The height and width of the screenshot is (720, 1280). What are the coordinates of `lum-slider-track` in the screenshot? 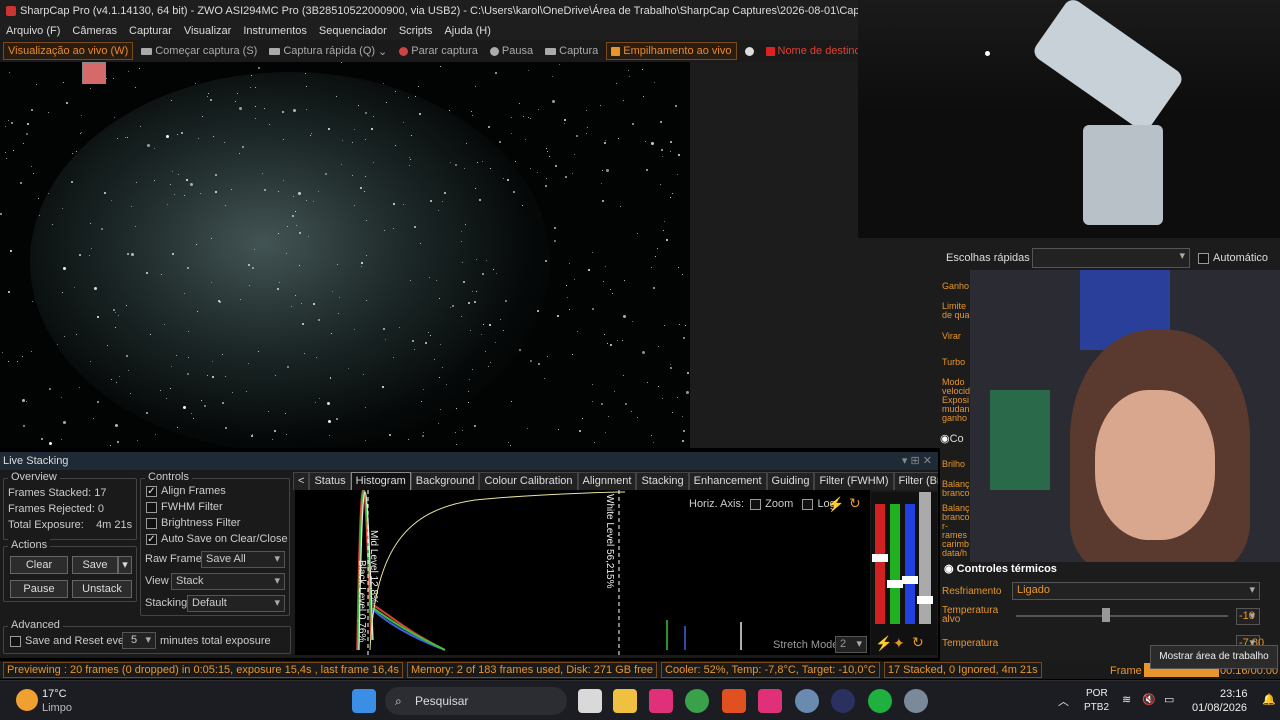 It's located at (925, 558).